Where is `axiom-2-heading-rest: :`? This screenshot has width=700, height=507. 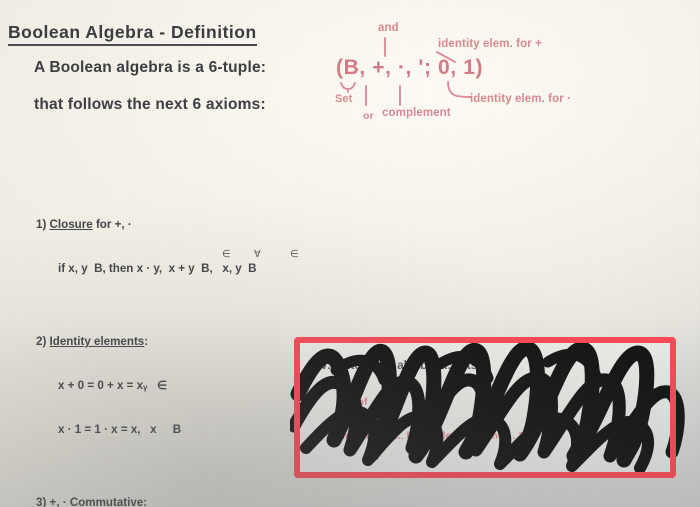 axiom-2-heading-rest: : is located at coordinates (146, 342).